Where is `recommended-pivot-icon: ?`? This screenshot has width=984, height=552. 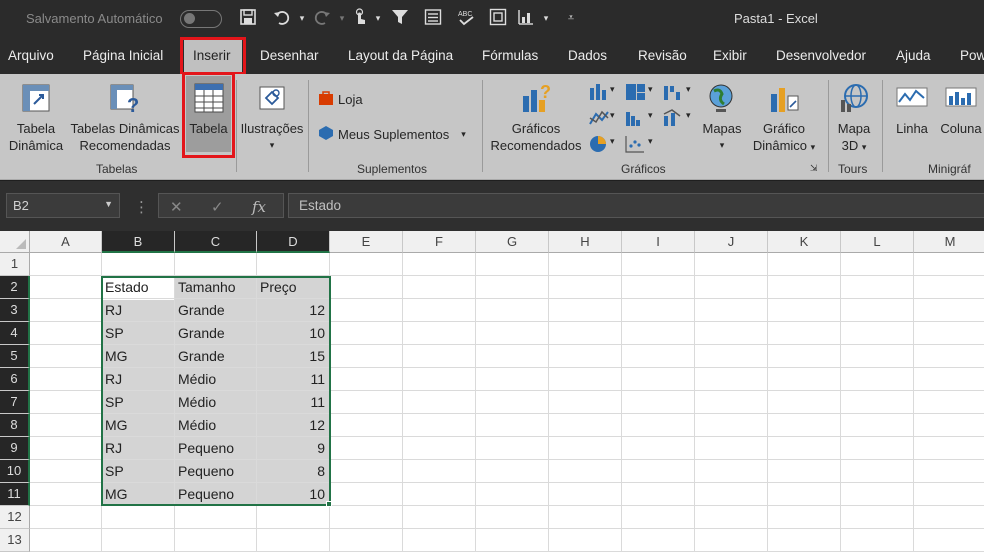 recommended-pivot-icon: ? is located at coordinates (125, 99).